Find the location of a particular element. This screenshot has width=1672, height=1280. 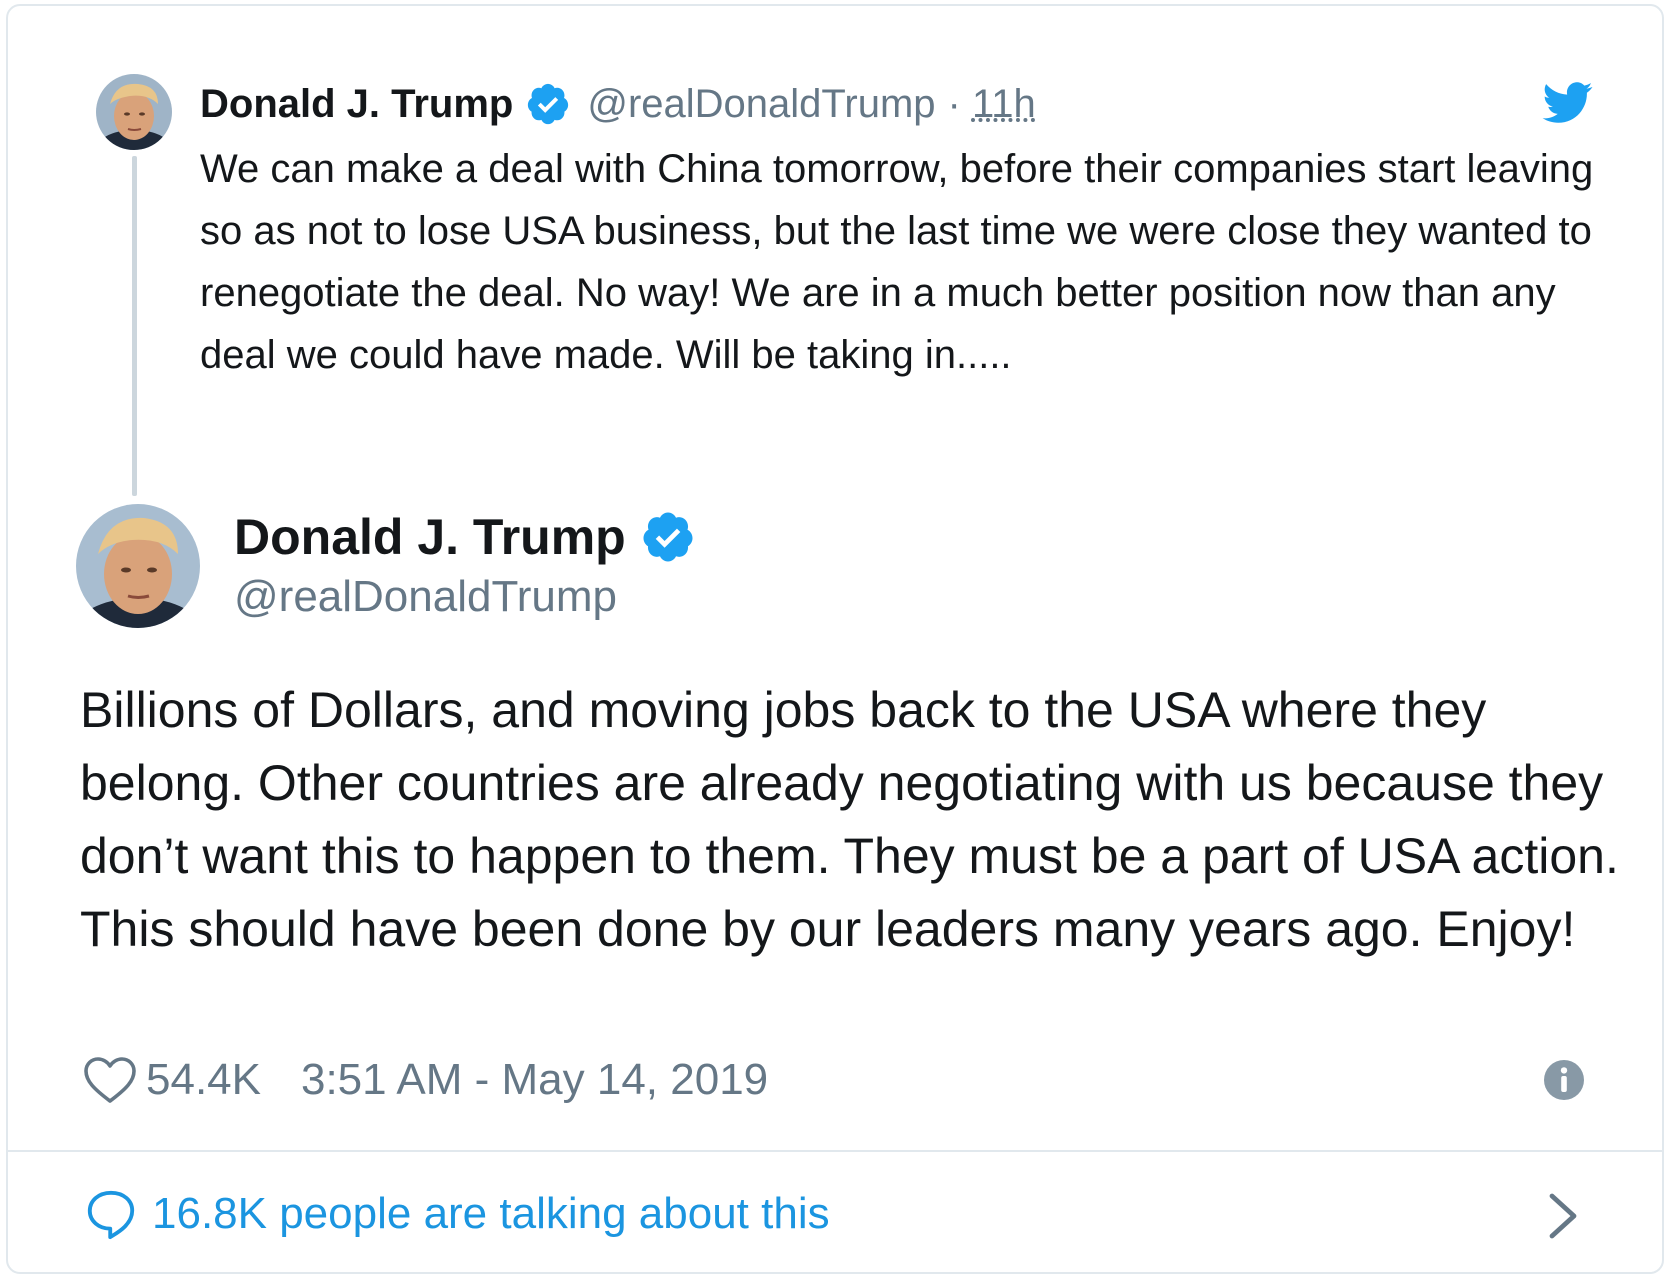

tweet-timestamp: 3:51 AM - May 14, 2019 is located at coordinates (534, 1080).